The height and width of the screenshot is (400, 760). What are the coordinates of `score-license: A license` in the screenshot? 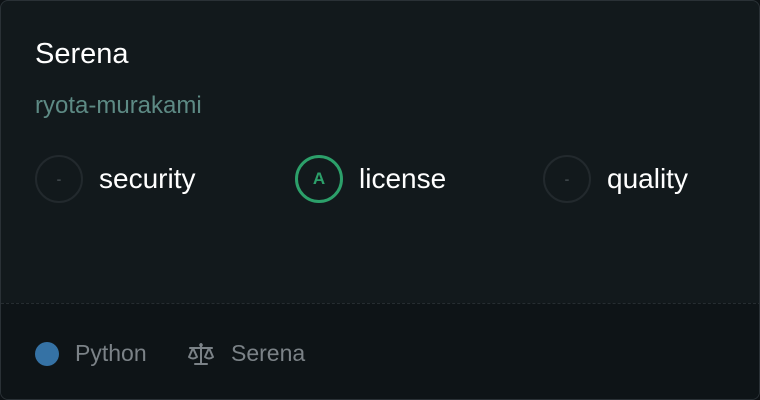 It's located at (370, 179).